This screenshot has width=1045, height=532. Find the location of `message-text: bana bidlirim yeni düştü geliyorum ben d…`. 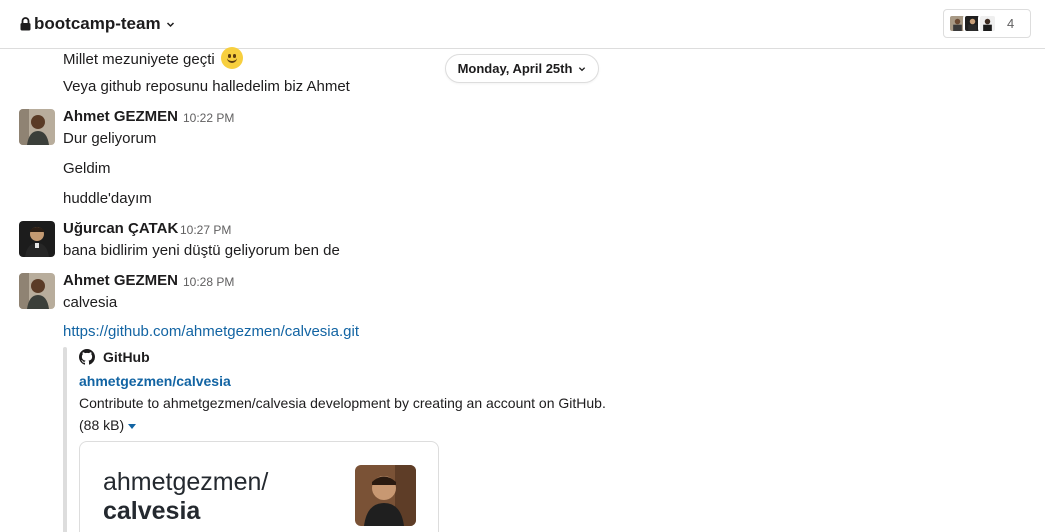

message-text: bana bidlirim yeni düştü geliyorum ben d… is located at coordinates (201, 250).